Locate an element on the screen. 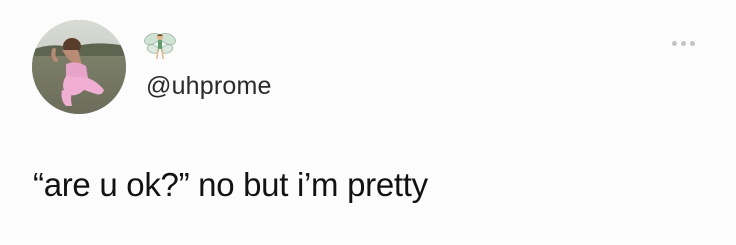  avatar is located at coordinates (79, 67).